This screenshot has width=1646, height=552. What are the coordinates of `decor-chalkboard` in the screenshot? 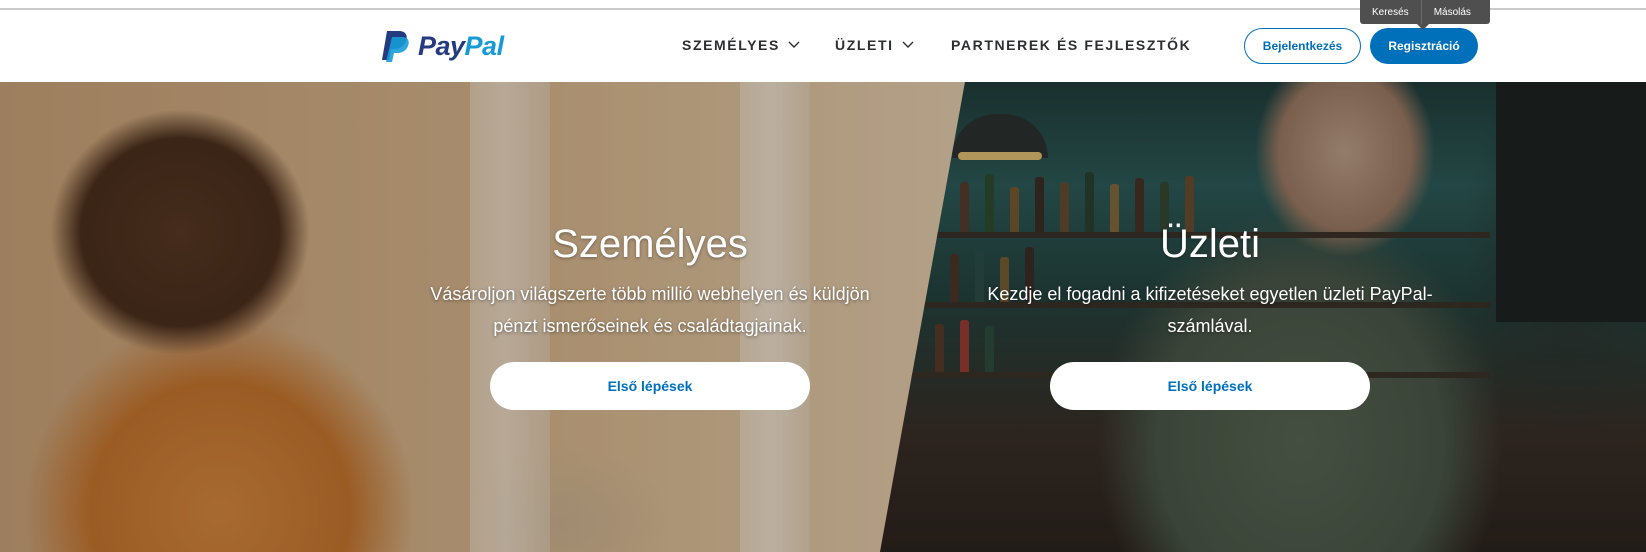 It's located at (1571, 202).